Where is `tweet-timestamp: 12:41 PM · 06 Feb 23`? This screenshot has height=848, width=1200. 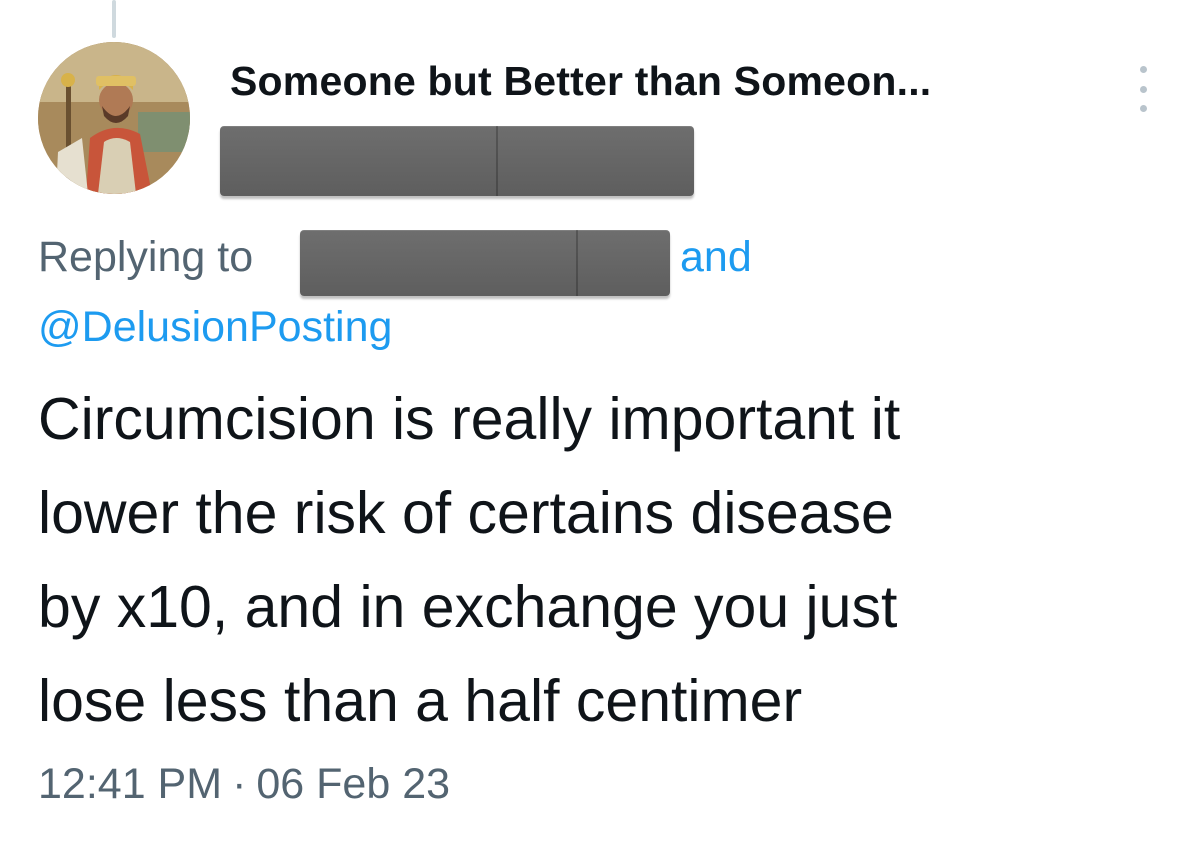
tweet-timestamp: 12:41 PM · 06 Feb 23 is located at coordinates (244, 784).